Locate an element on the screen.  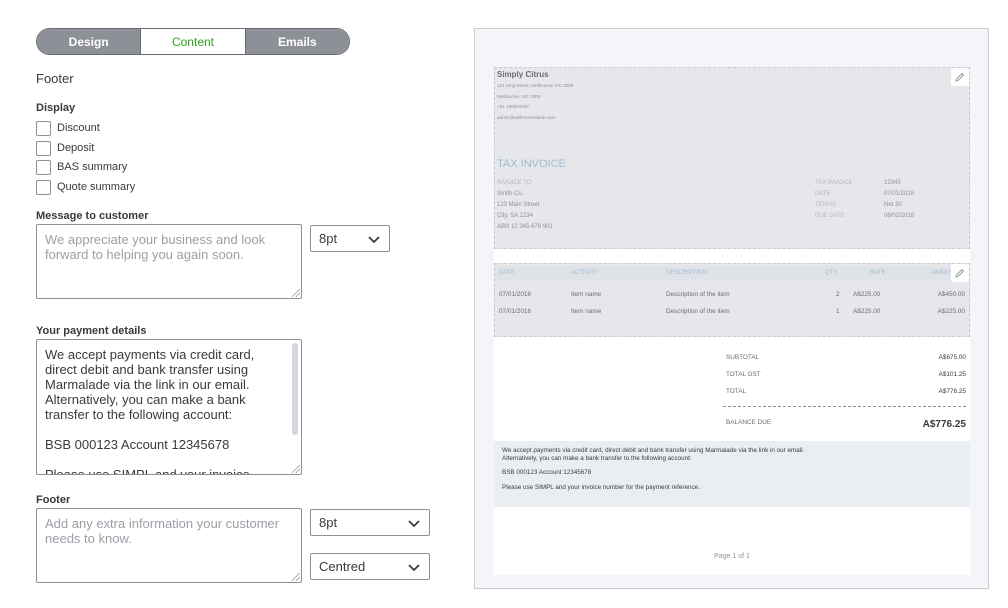
meta-key: TERMS is located at coordinates (825, 205).